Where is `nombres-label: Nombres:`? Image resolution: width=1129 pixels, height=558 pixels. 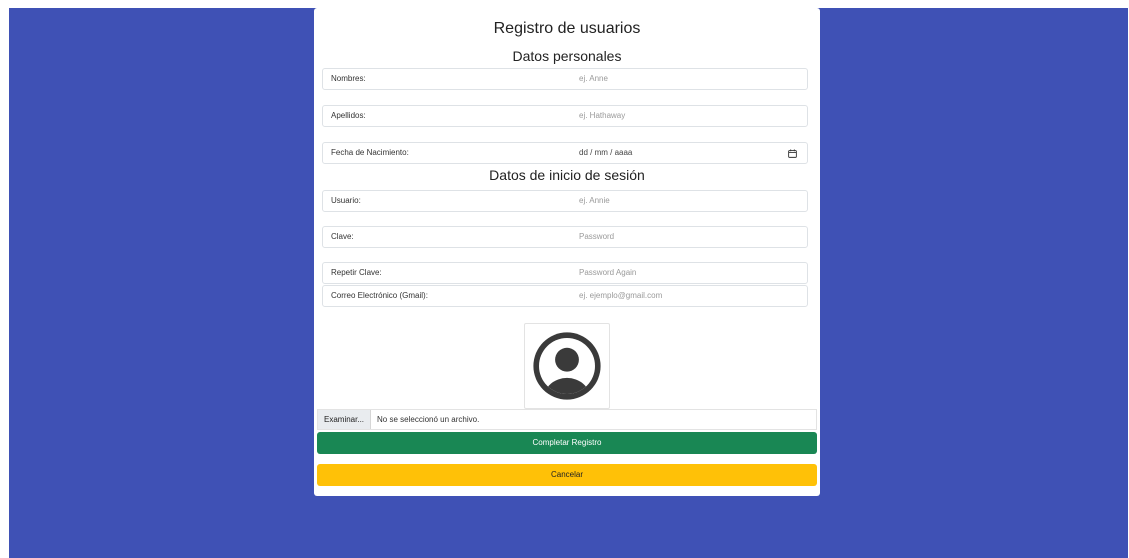
nombres-label: Nombres: is located at coordinates (348, 78).